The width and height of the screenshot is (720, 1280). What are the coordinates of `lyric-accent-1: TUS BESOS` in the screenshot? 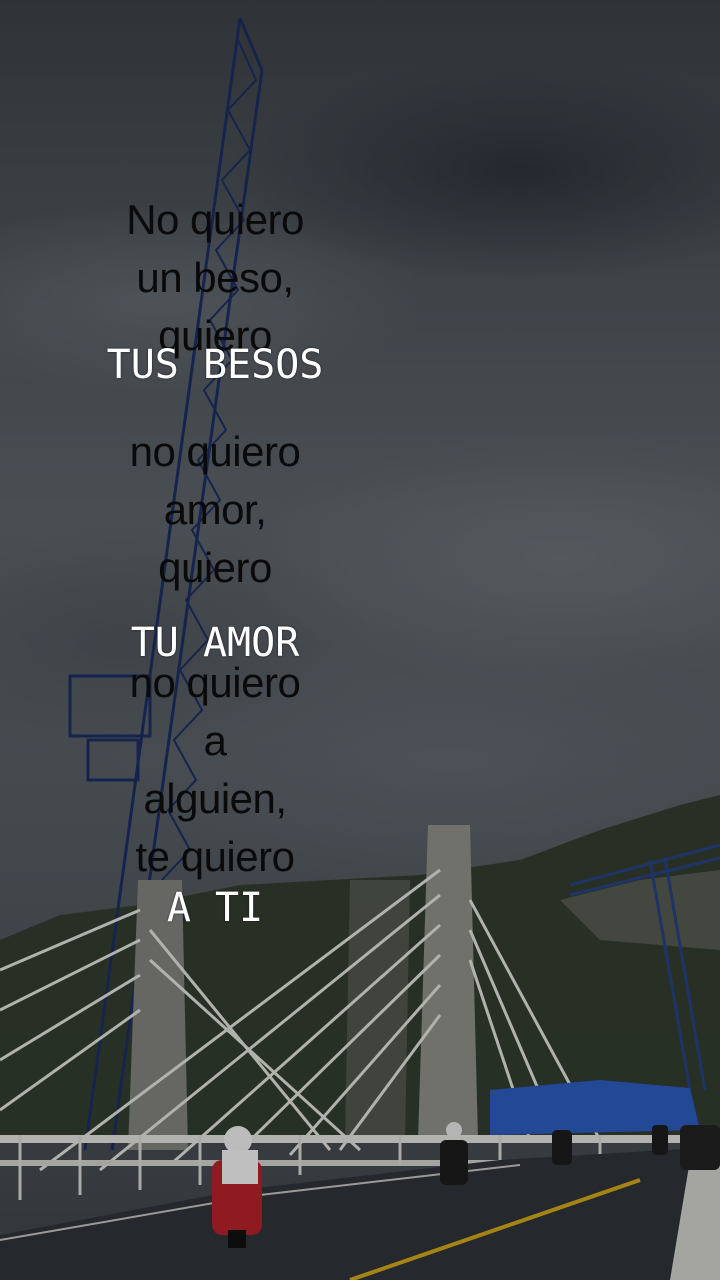 It's located at (215, 365).